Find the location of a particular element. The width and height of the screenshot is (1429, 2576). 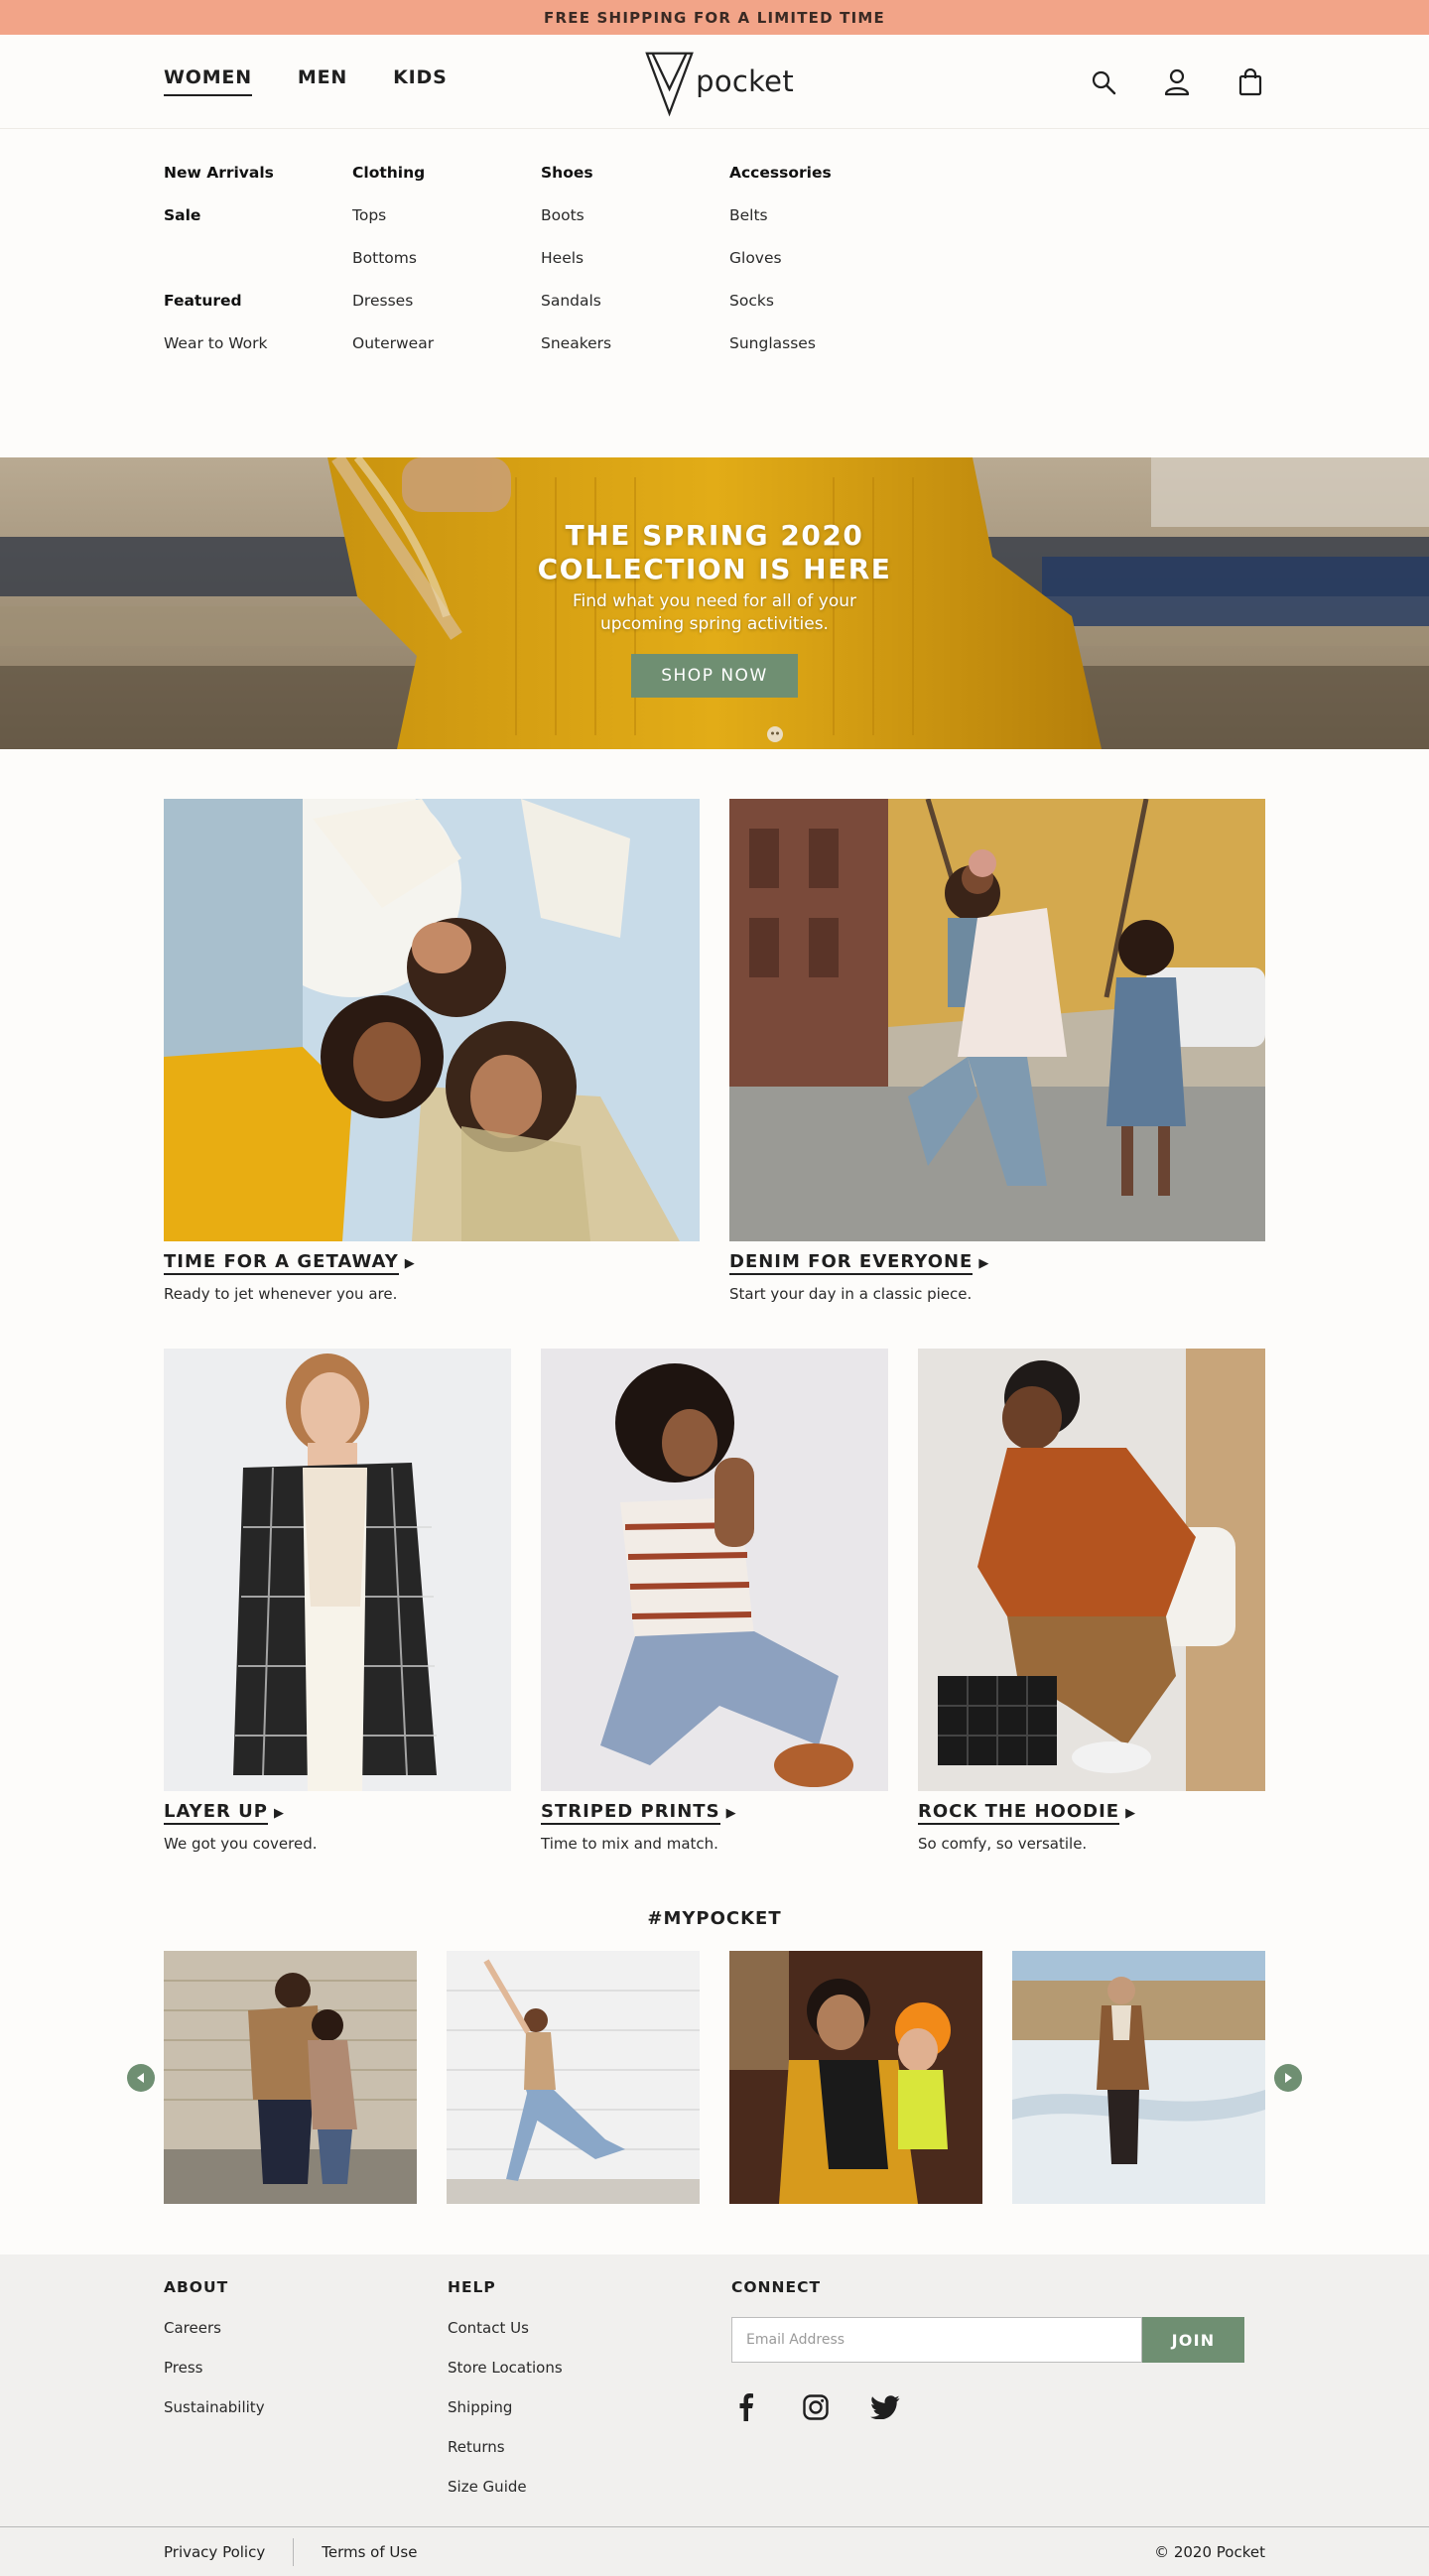

newsletter-form: JOIN is located at coordinates (989, 2340).